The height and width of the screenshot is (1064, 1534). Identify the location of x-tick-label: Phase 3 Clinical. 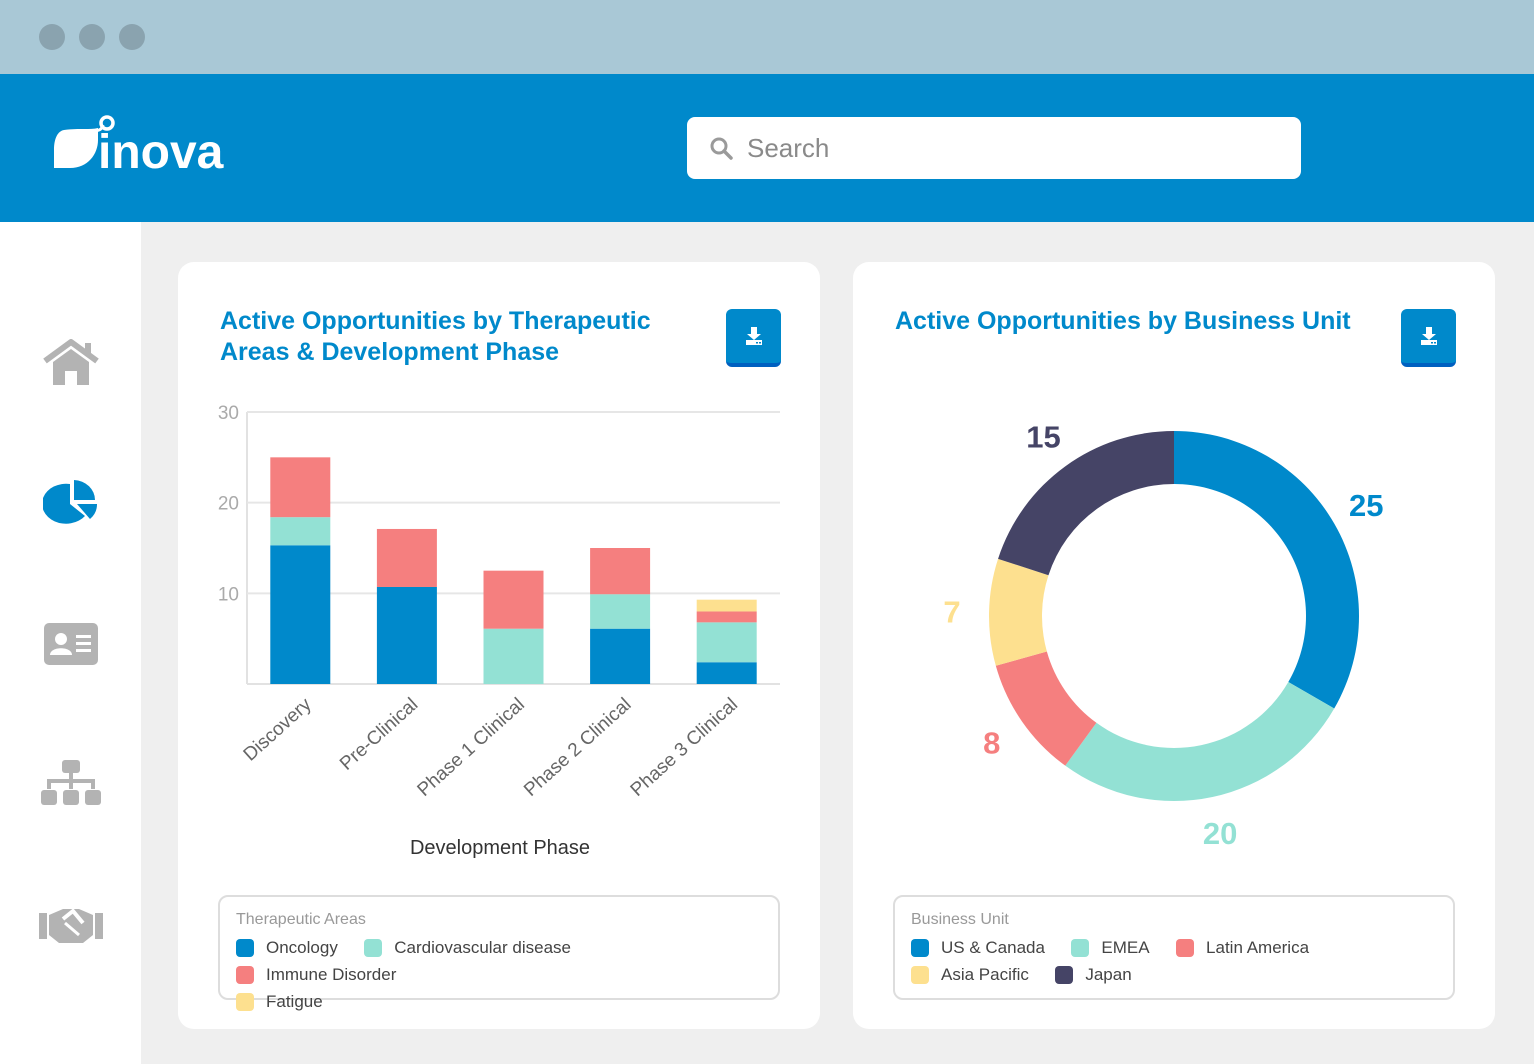
(684, 747).